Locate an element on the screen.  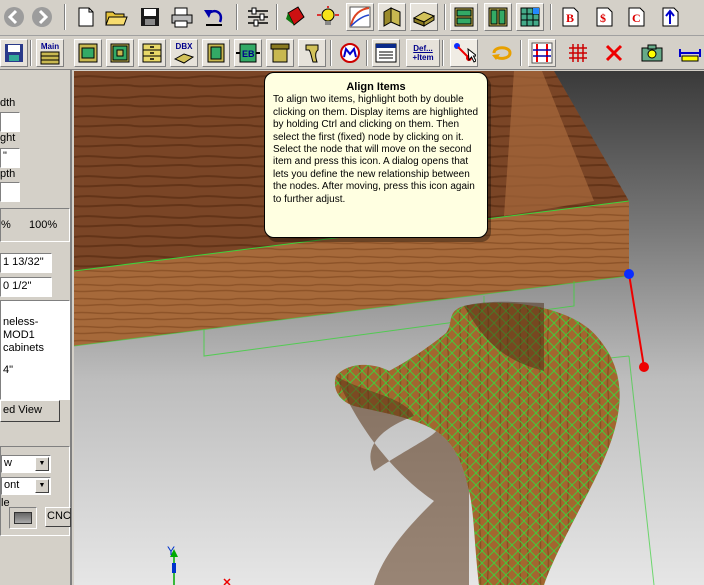
back-icon is located at coordinates (14, 17).